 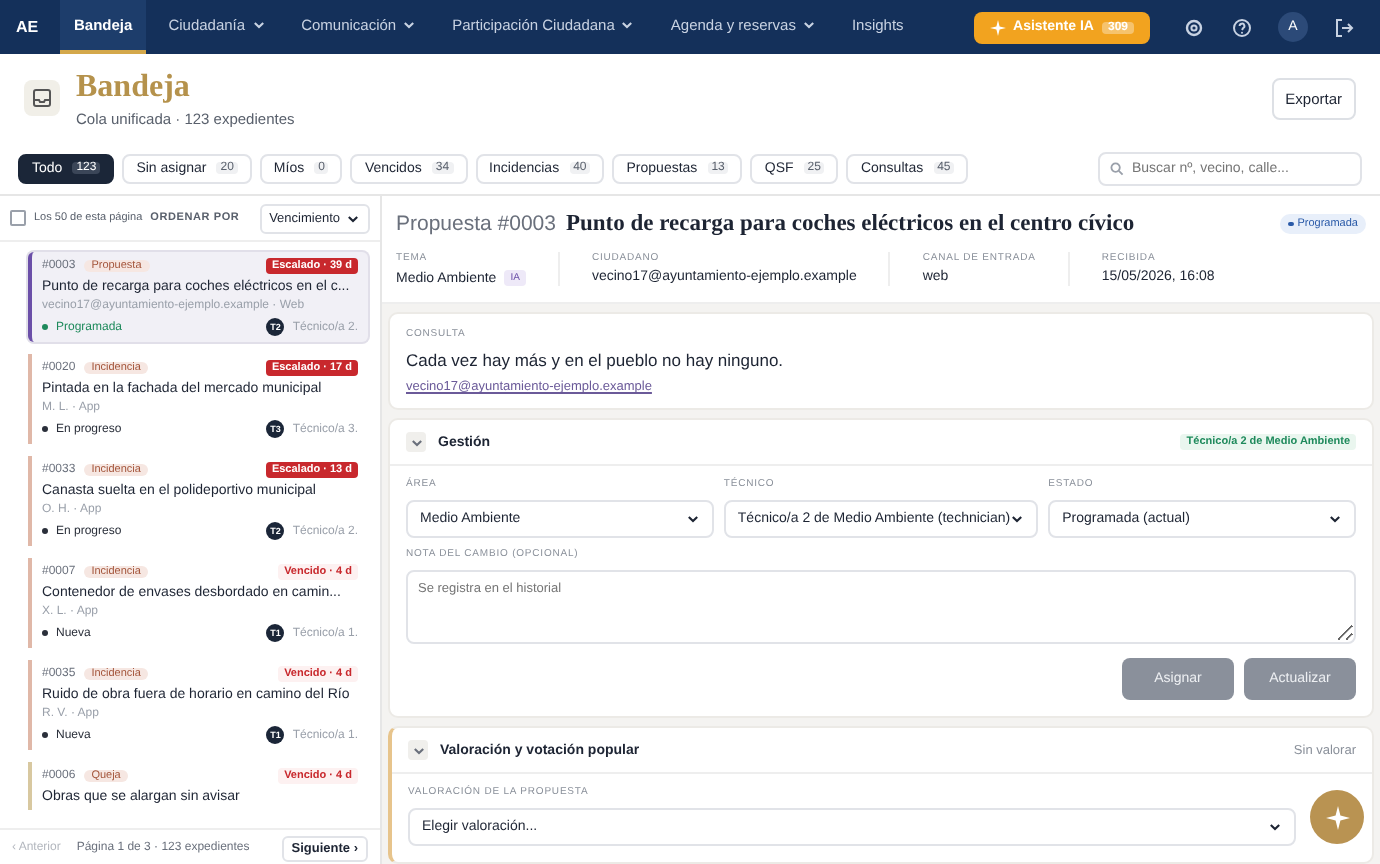 I want to click on case-detail-title: Punto de recarga para coches eléctricos en el centro cívico, so click(x=850, y=224).